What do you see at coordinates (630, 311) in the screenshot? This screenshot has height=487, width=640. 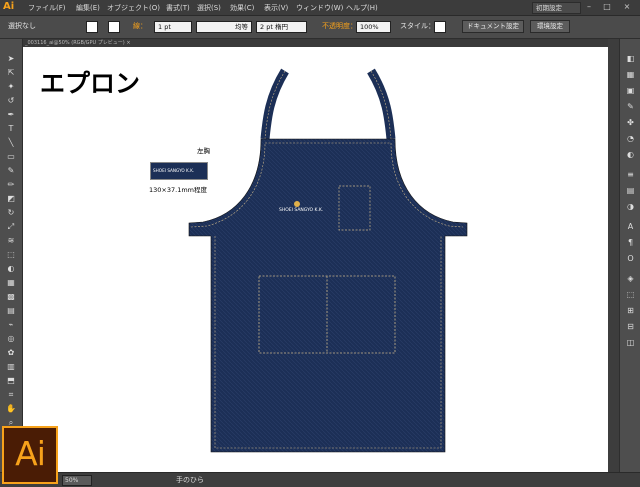 I see `transform-panel-icon: ⊞` at bounding box center [630, 311].